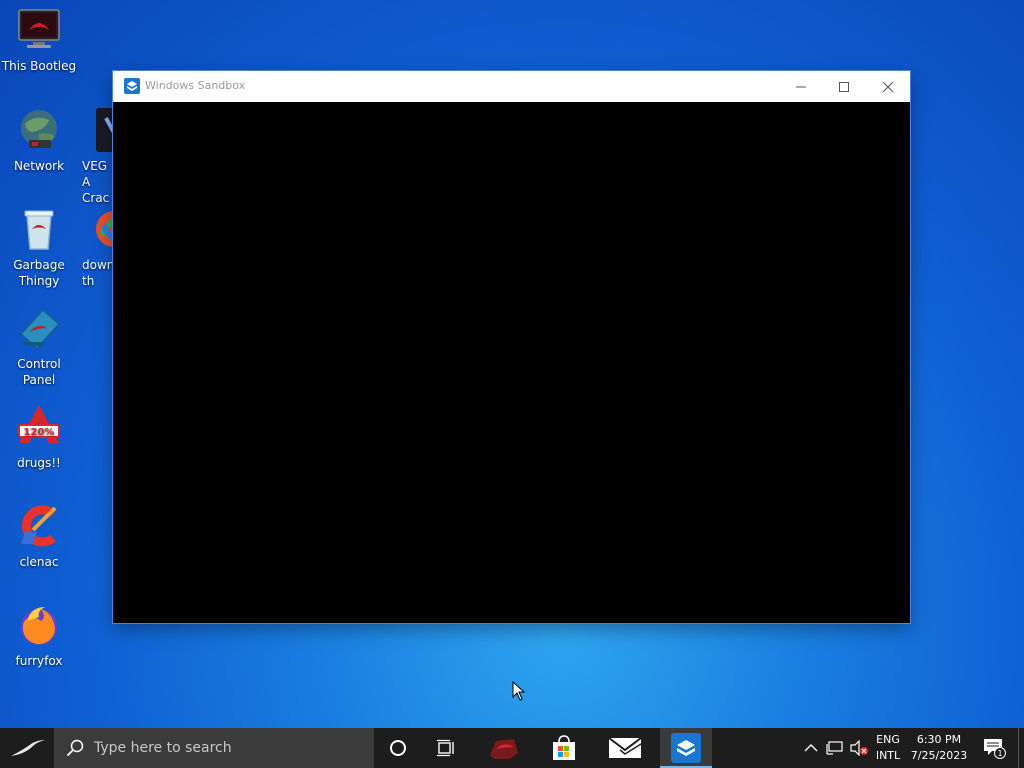 This screenshot has width=1024, height=768. I want to click on close-icon, so click(888, 86).